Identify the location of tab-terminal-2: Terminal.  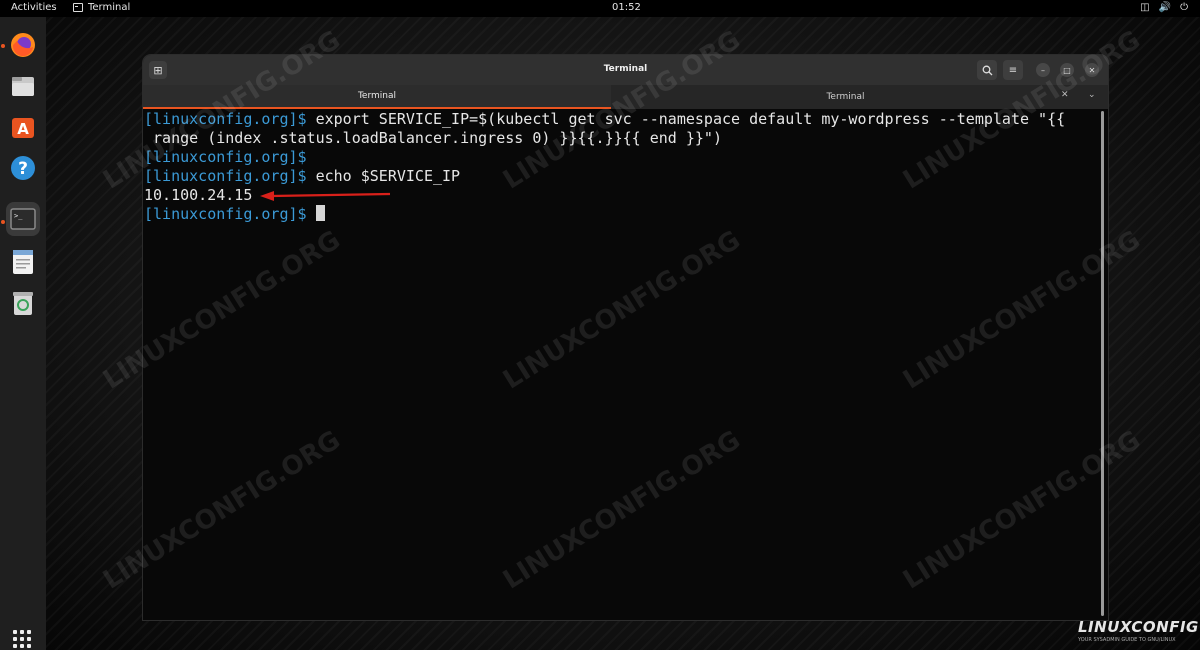
(845, 97).